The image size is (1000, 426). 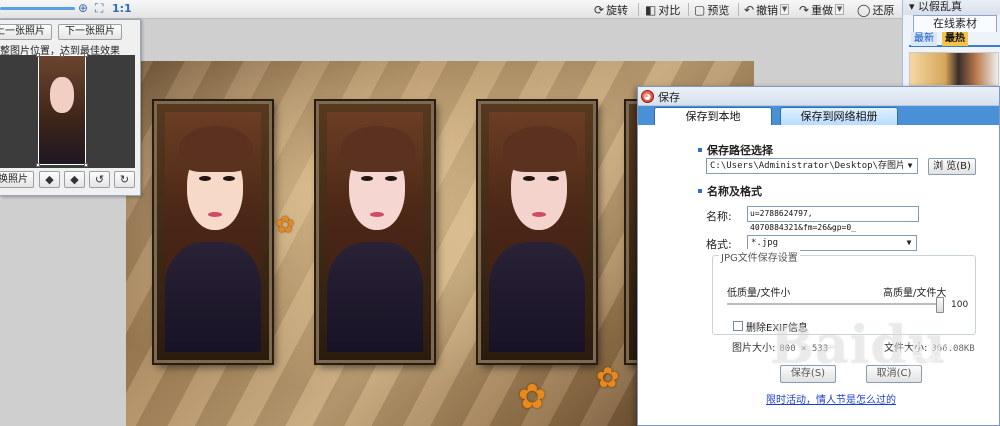 I want to click on dialog-title: 保存, so click(x=669, y=97).